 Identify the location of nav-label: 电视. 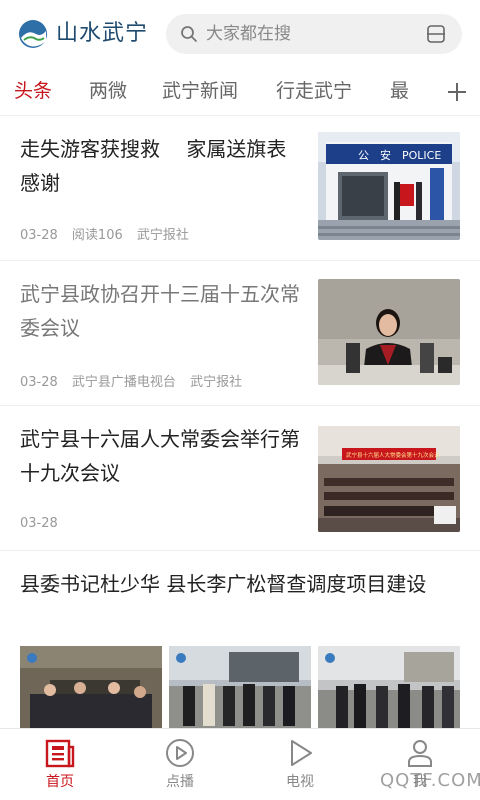
(300, 782).